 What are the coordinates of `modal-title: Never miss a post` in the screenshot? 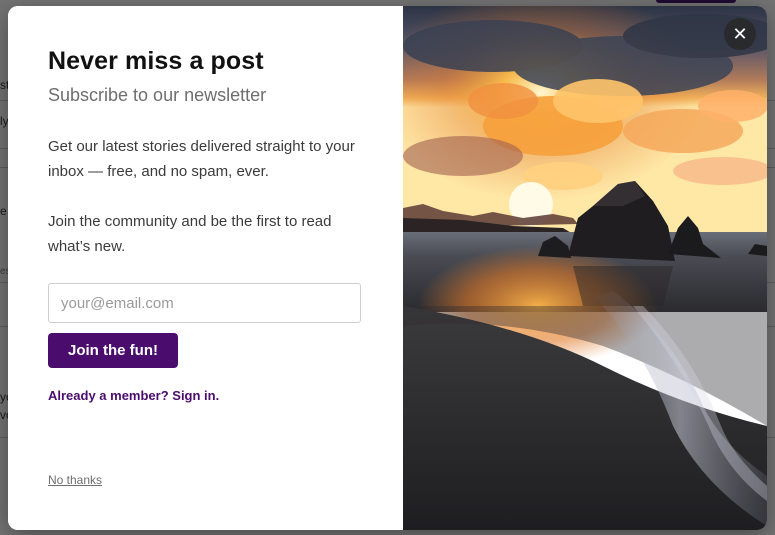 It's located at (156, 61).